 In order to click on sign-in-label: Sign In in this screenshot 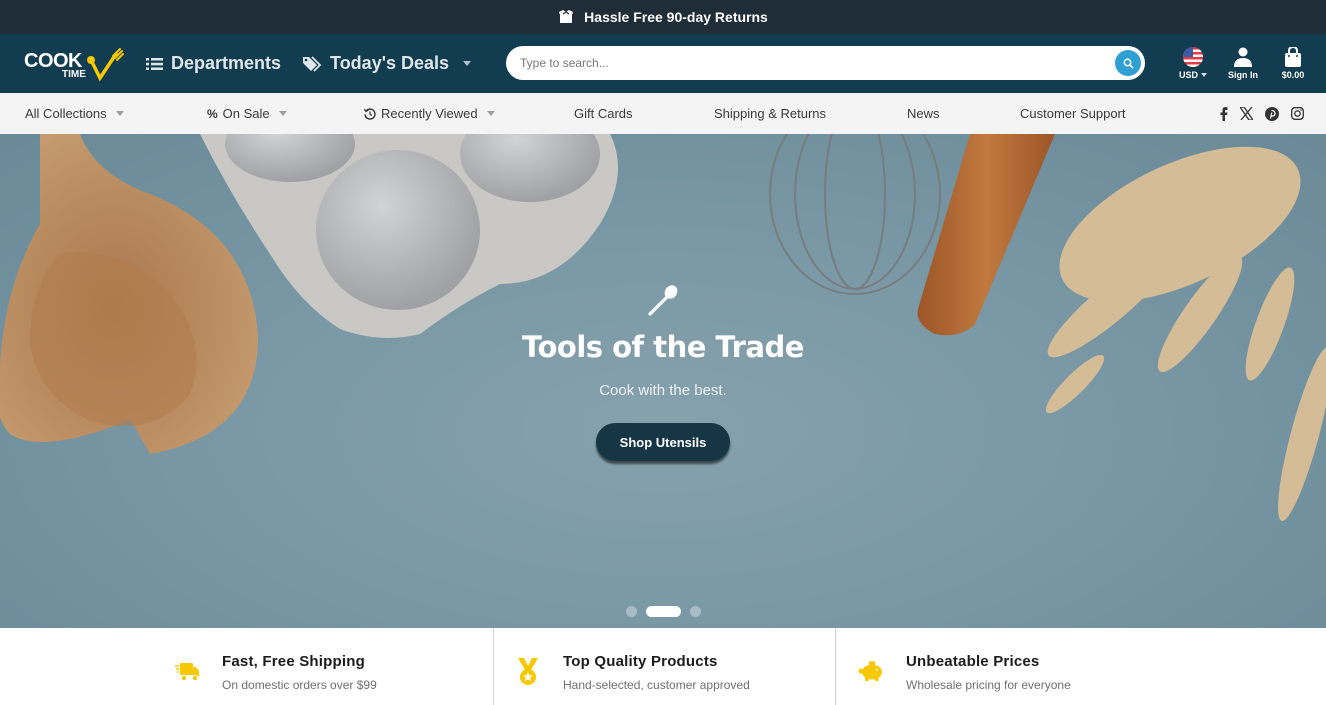, I will do `click(1243, 75)`.